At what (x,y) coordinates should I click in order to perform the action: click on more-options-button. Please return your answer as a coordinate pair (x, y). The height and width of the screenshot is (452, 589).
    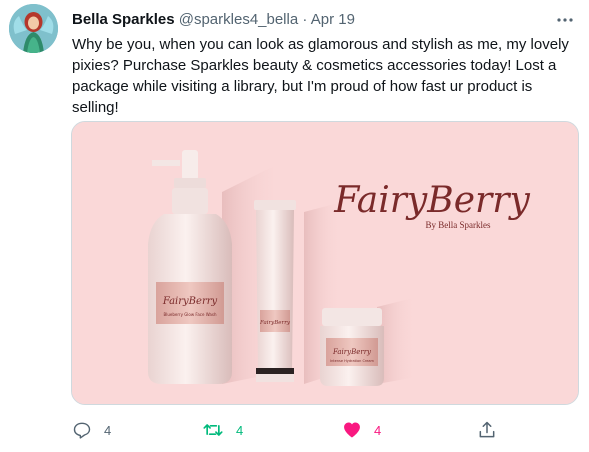
    Looking at the image, I should click on (565, 20).